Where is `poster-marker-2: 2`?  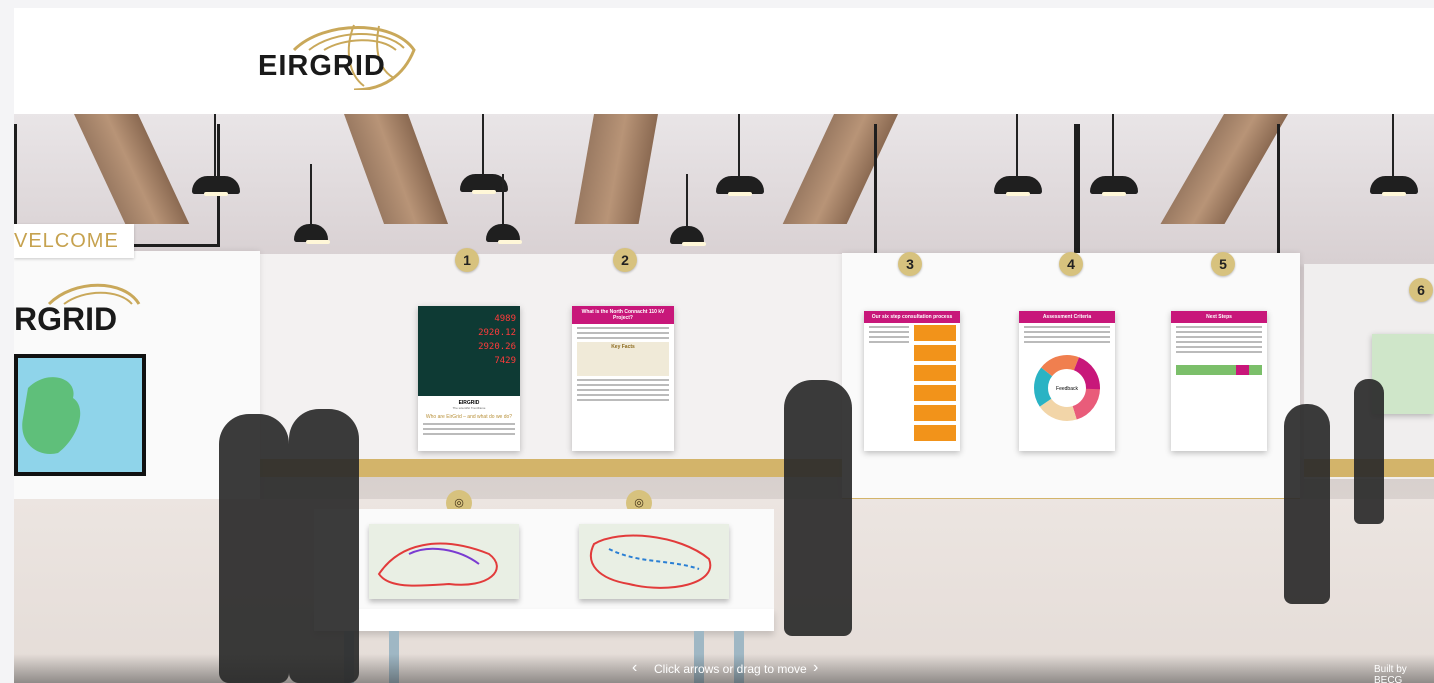 poster-marker-2: 2 is located at coordinates (625, 260).